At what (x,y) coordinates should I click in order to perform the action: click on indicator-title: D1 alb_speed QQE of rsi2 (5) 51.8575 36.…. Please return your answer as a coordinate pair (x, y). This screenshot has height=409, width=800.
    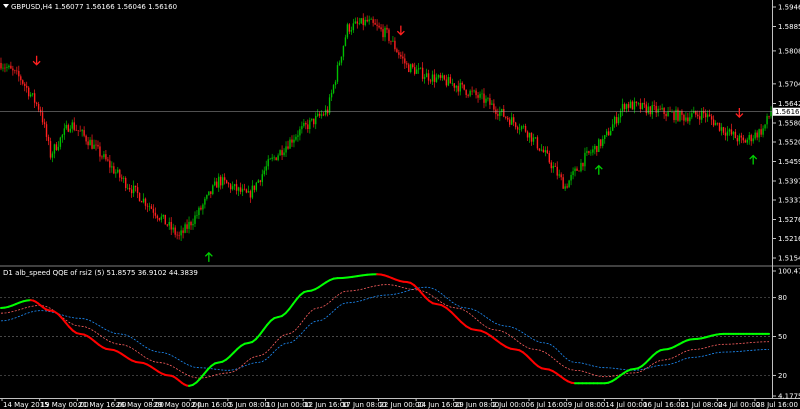
    Looking at the image, I should click on (100, 273).